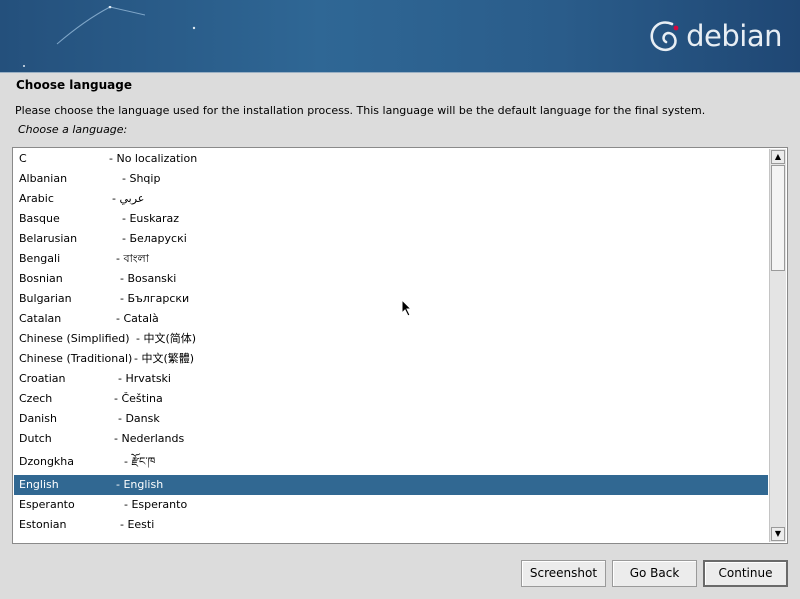  Describe the element at coordinates (391, 159) in the screenshot. I see `language-option: C - No localization` at that location.